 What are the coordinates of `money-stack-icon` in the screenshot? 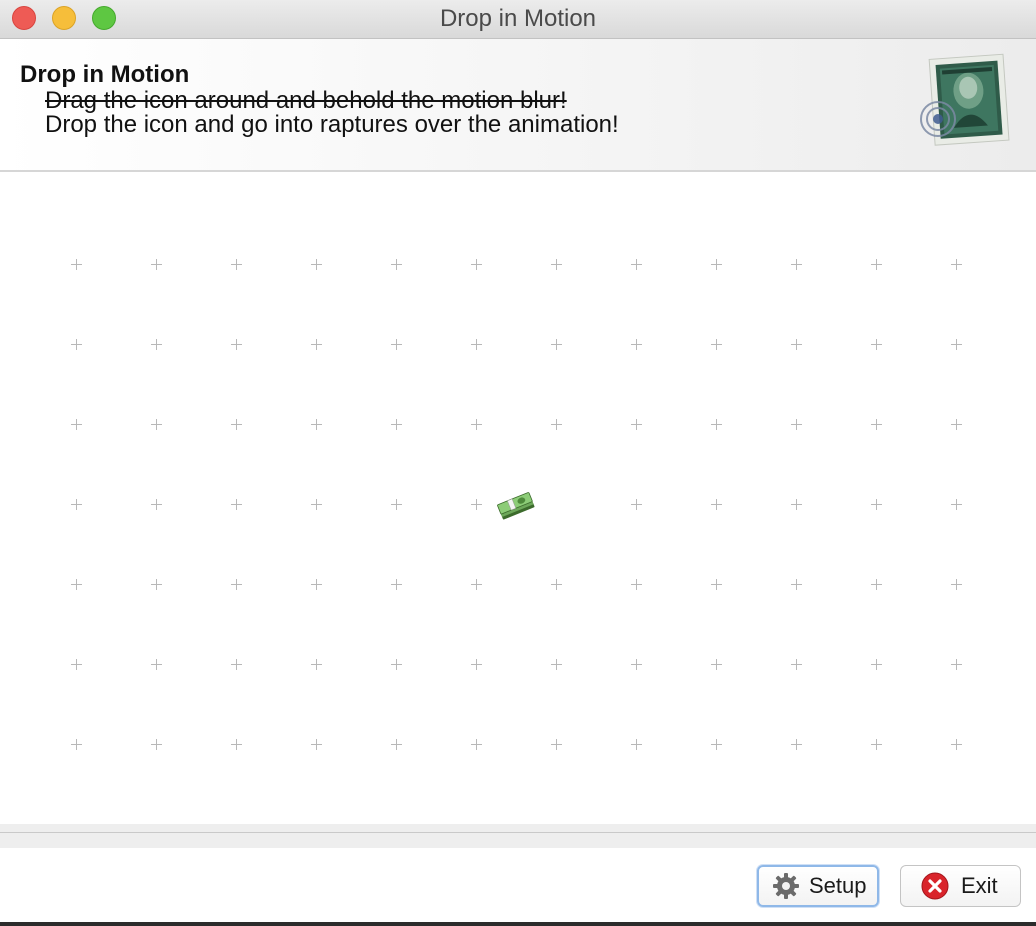 It's located at (516, 506).